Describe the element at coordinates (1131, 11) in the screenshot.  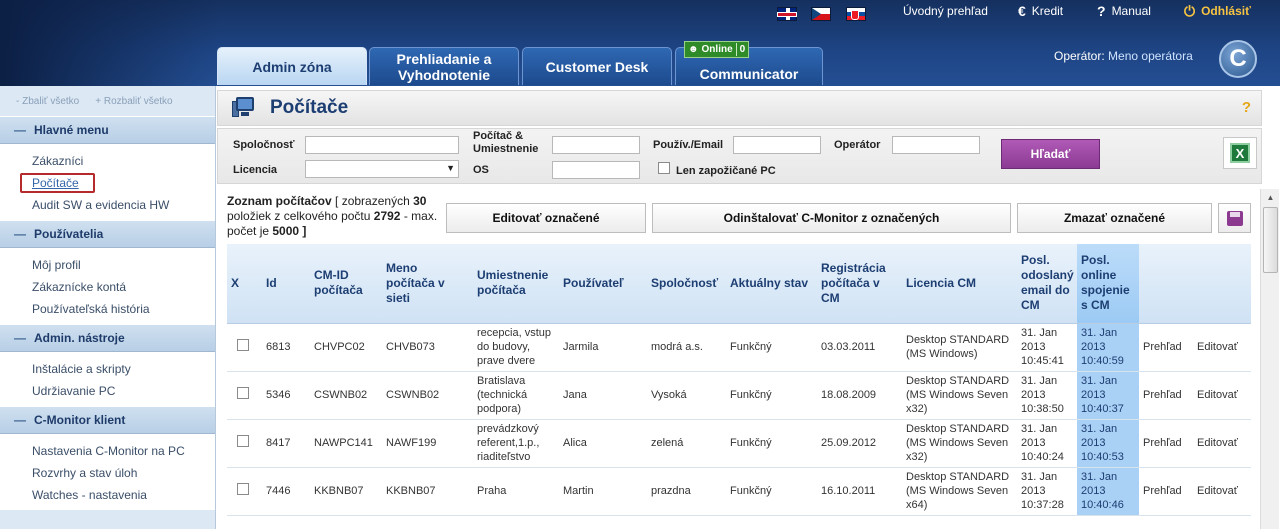
I see `manual-label: Manual` at that location.